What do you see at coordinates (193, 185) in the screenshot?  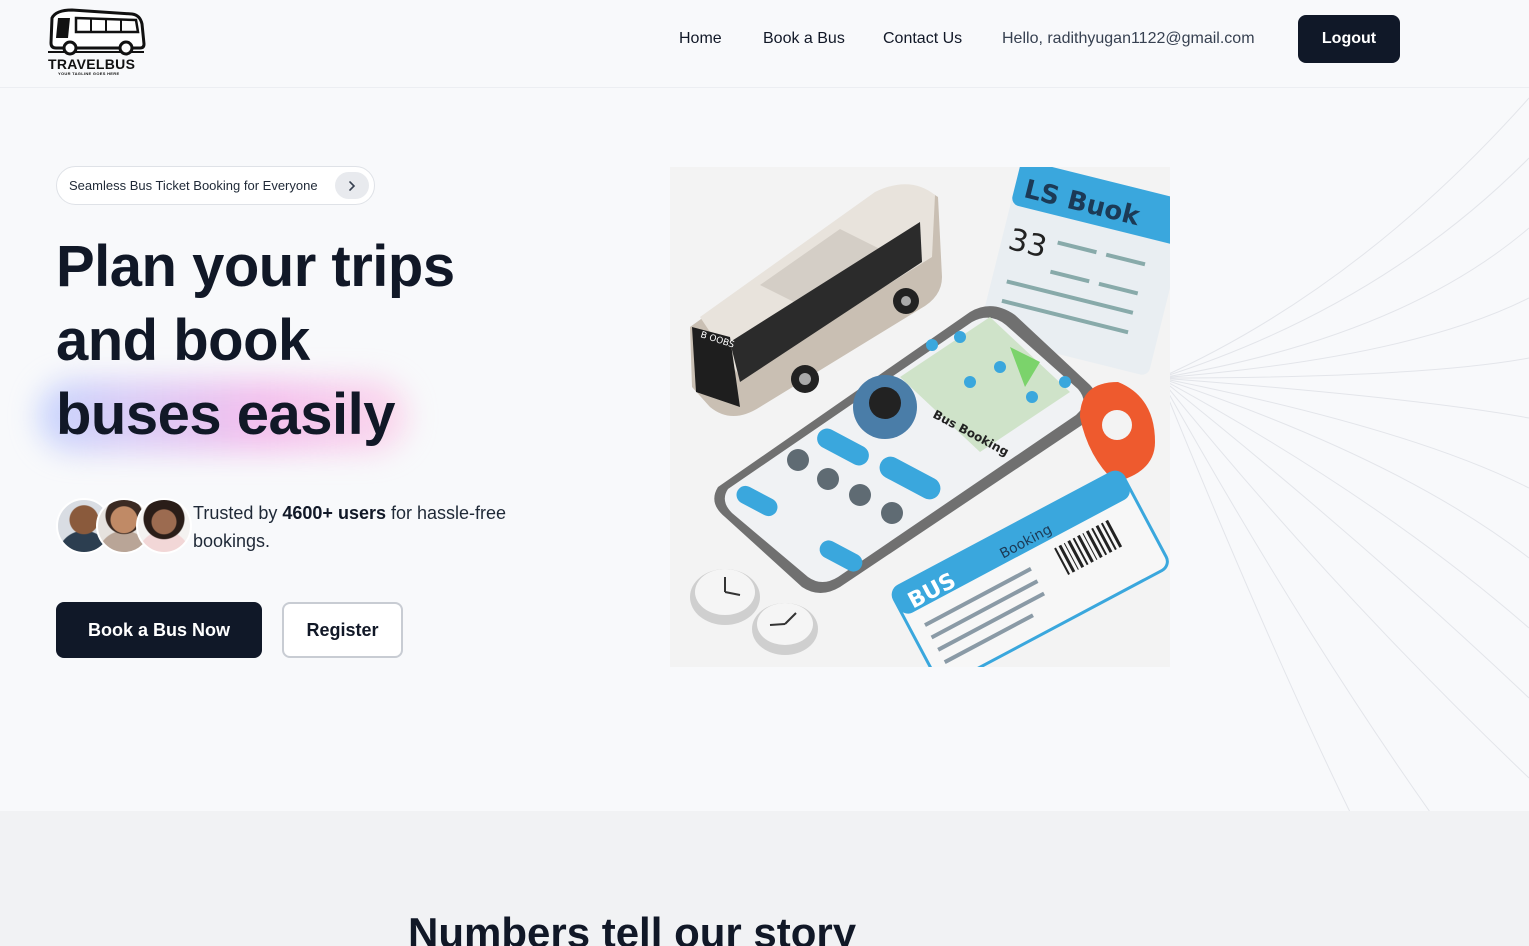 I see `tagline-pill-text: Seamless Bus Ticket Booking for Everyone` at bounding box center [193, 185].